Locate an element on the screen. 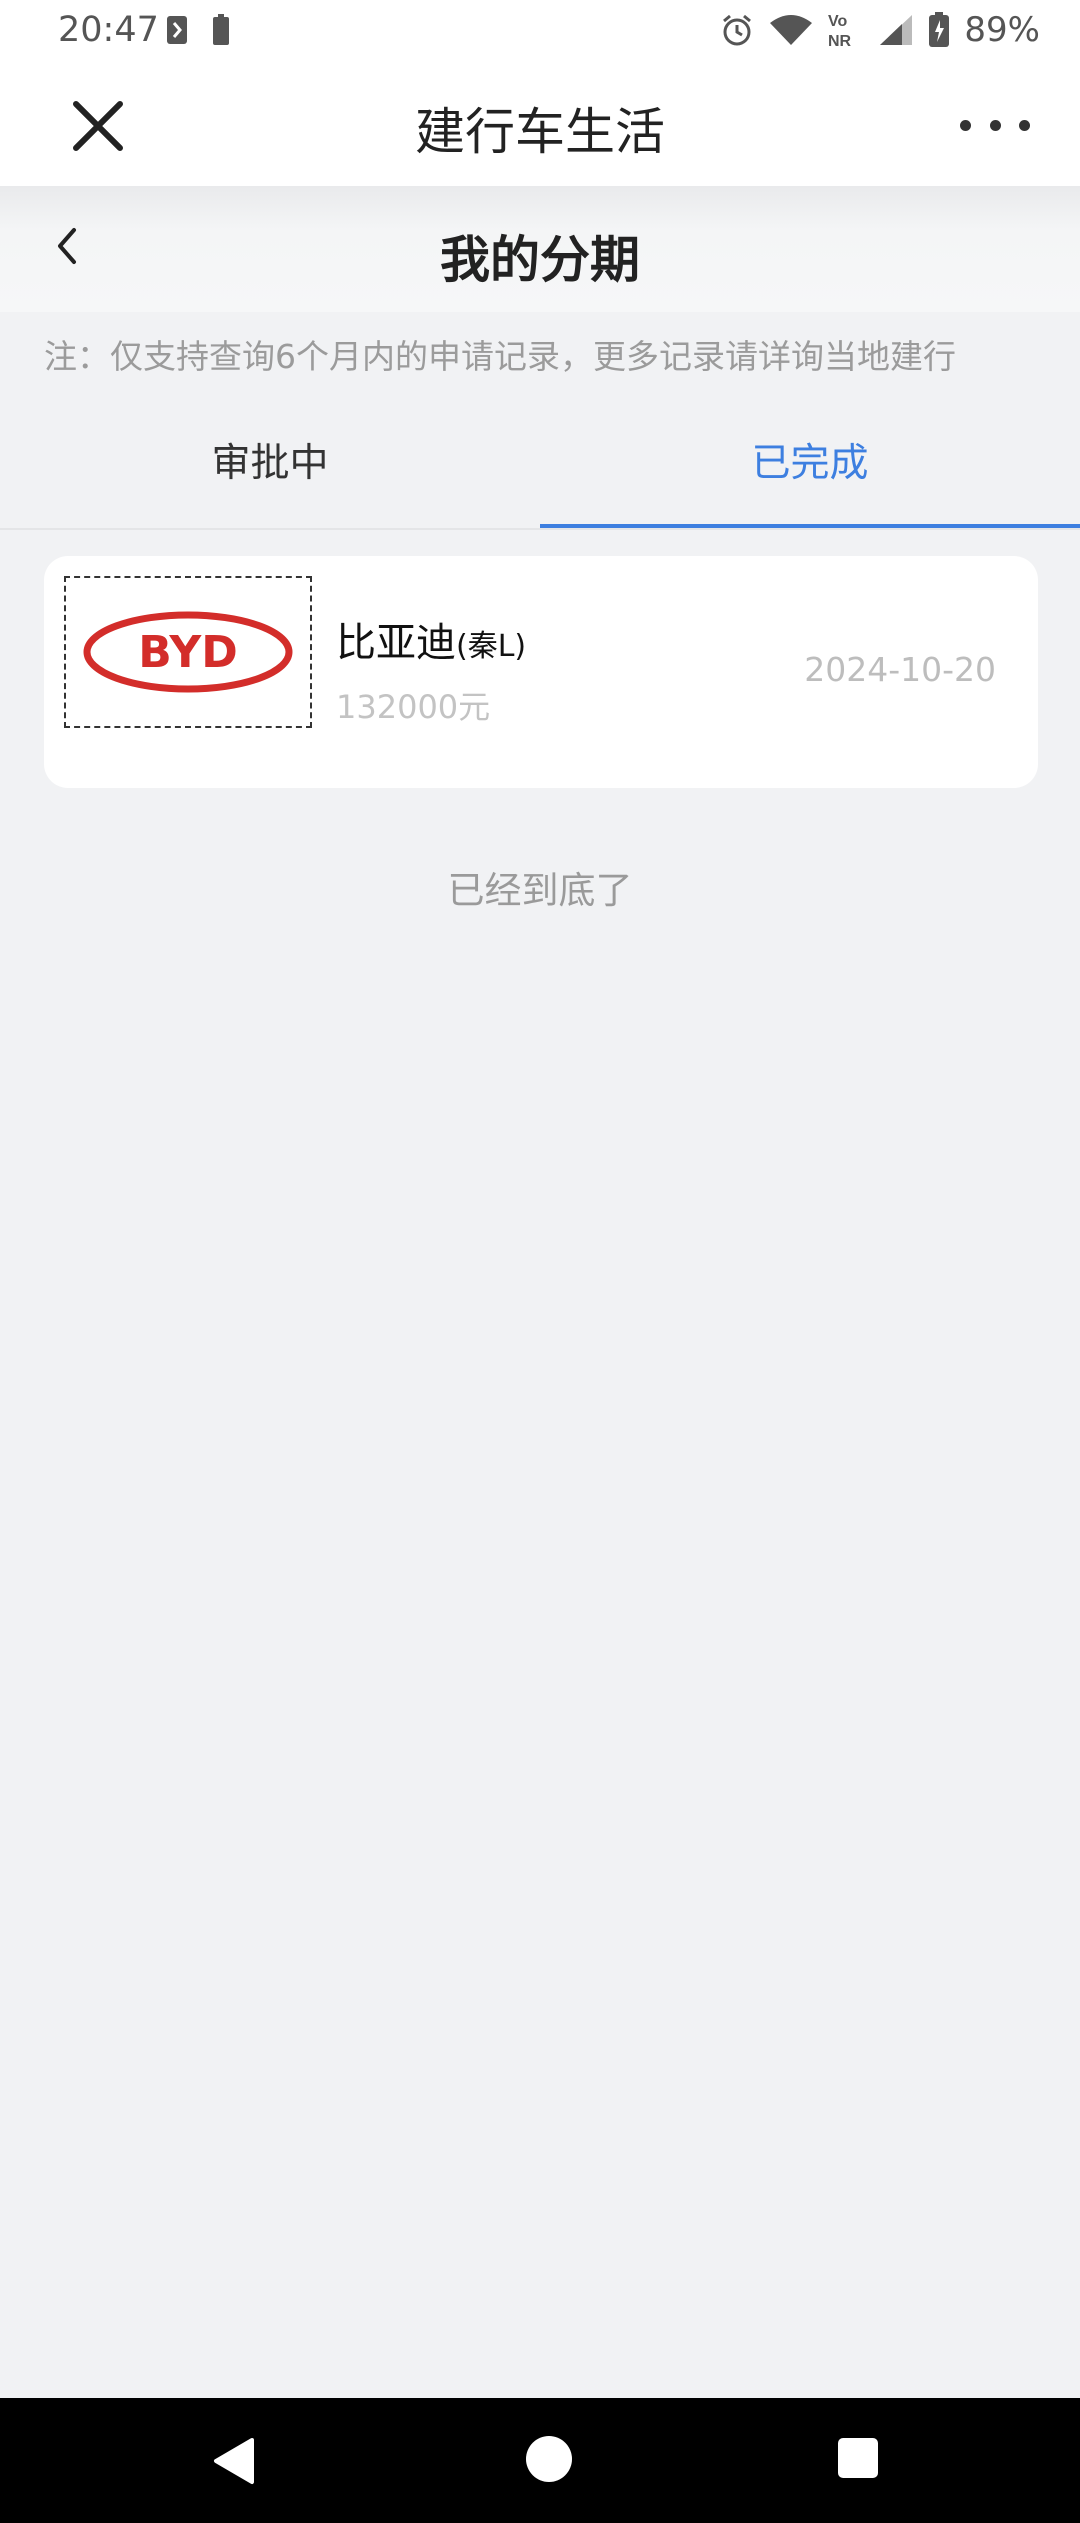  battery-icon is located at coordinates (939, 29).